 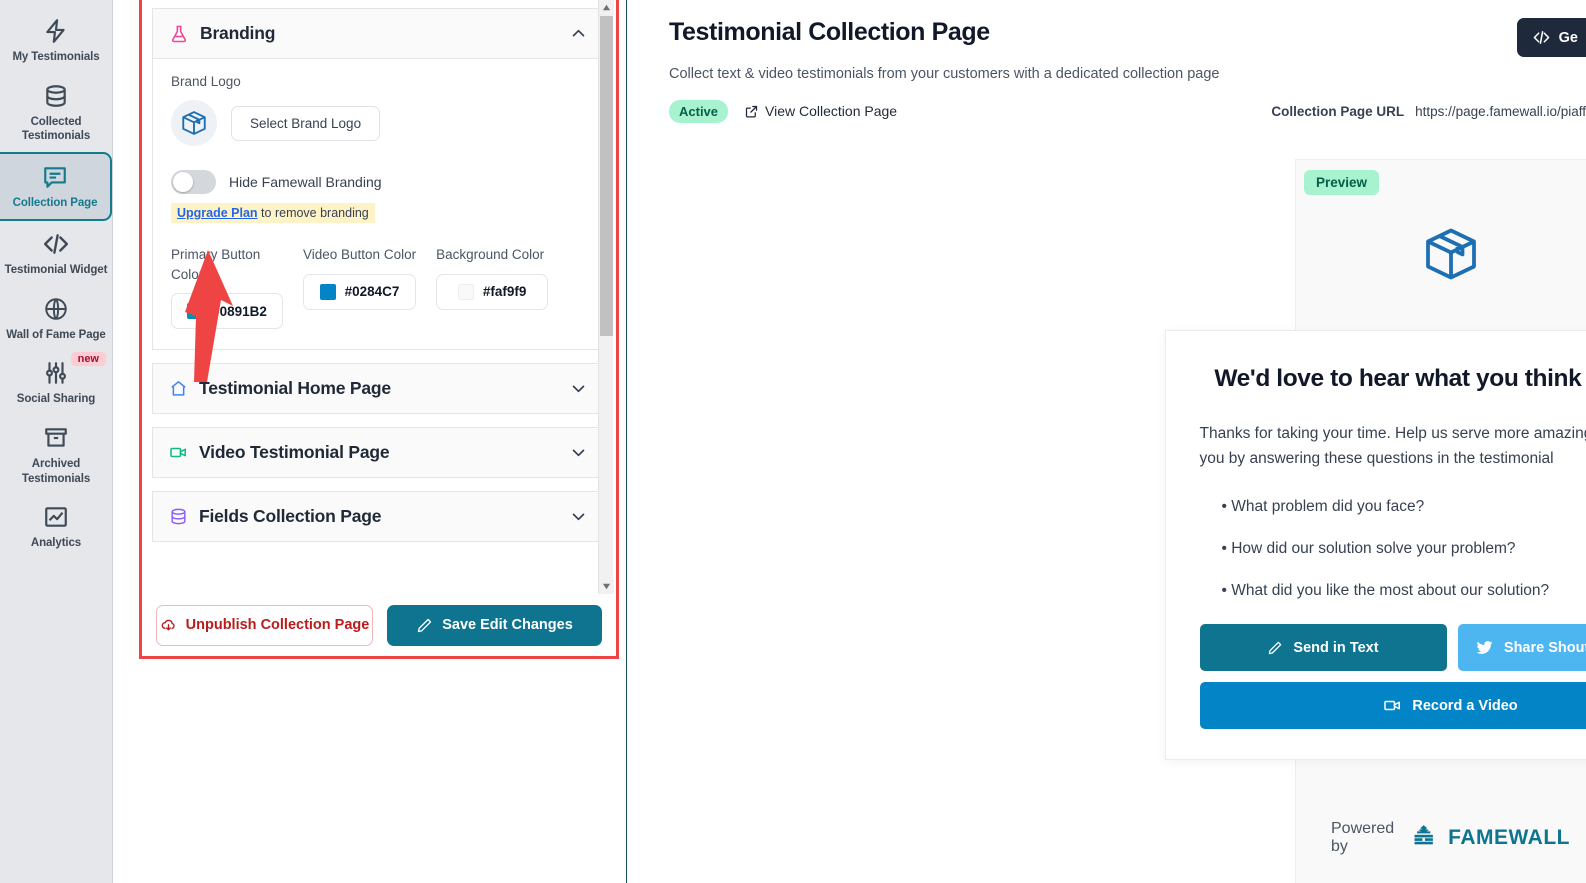 What do you see at coordinates (56, 112) in the screenshot?
I see `sidebar-item-collected-testimonials: Collected Testimonials` at bounding box center [56, 112].